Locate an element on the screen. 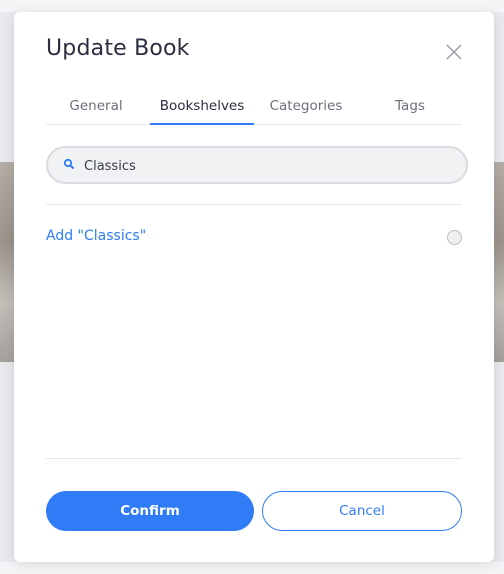 This screenshot has height=574, width=504. background-book-cover-right is located at coordinates (499, 262).